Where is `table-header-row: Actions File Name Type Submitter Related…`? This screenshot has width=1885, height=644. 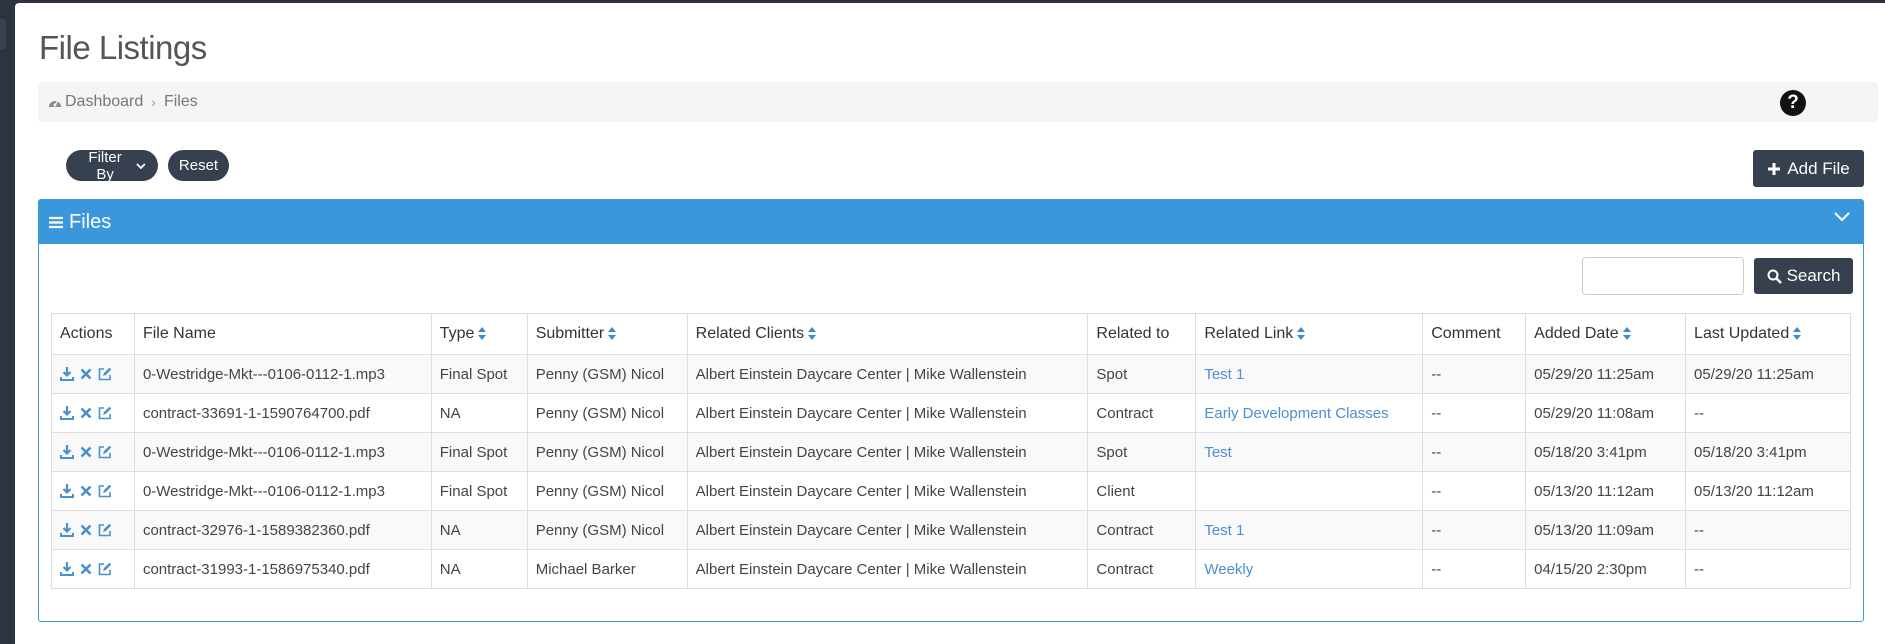
table-header-row: Actions File Name Type Submitter Related… is located at coordinates (951, 334).